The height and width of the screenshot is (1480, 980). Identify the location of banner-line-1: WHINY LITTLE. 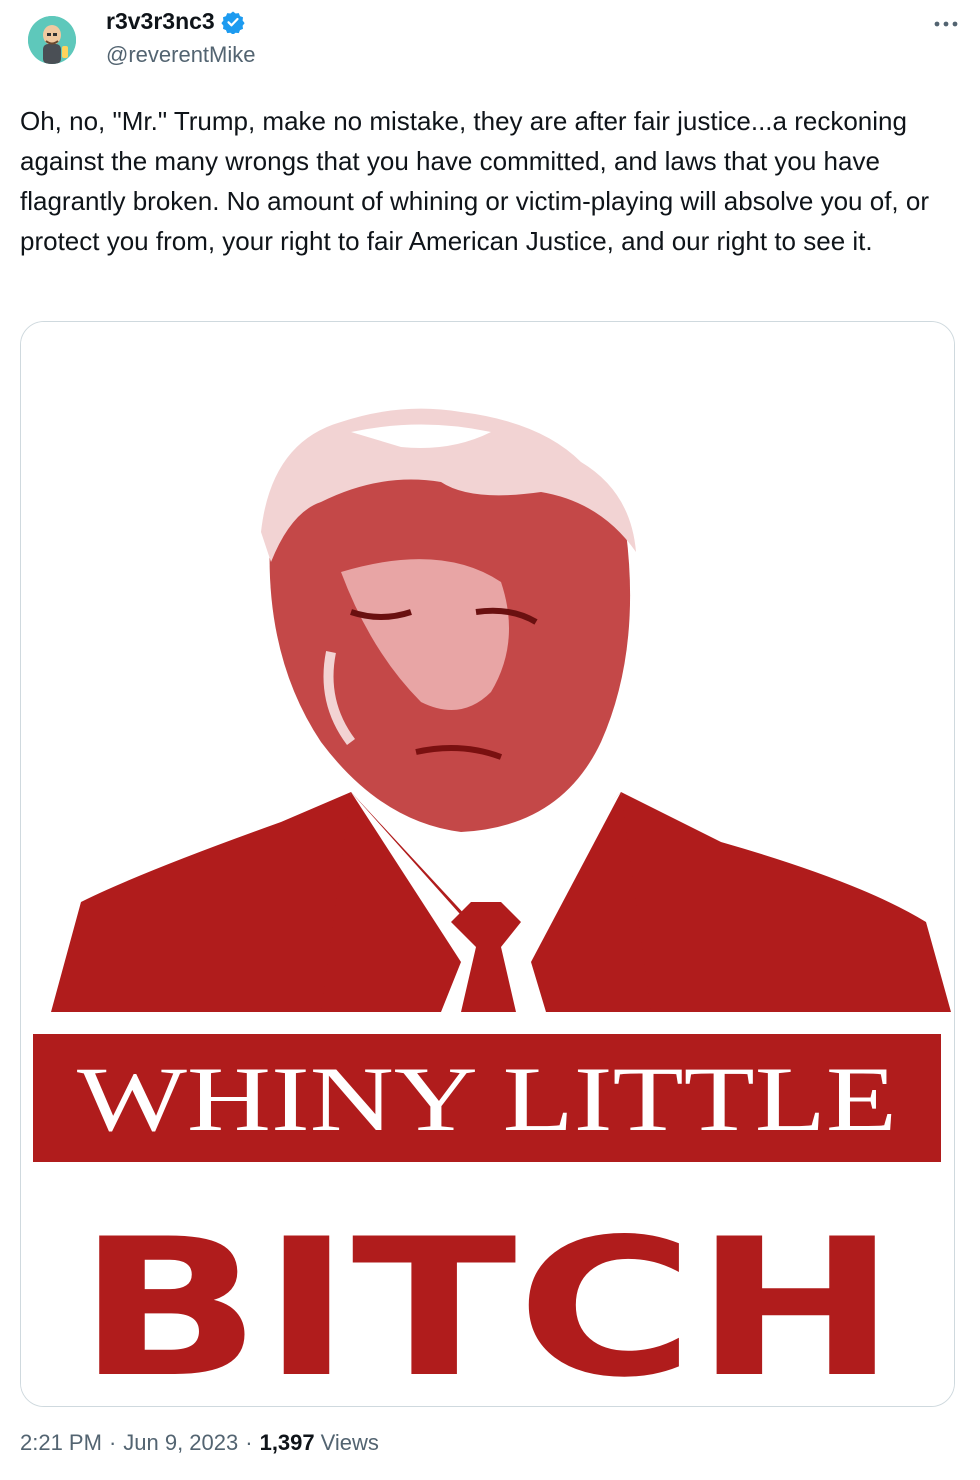
(487, 1099).